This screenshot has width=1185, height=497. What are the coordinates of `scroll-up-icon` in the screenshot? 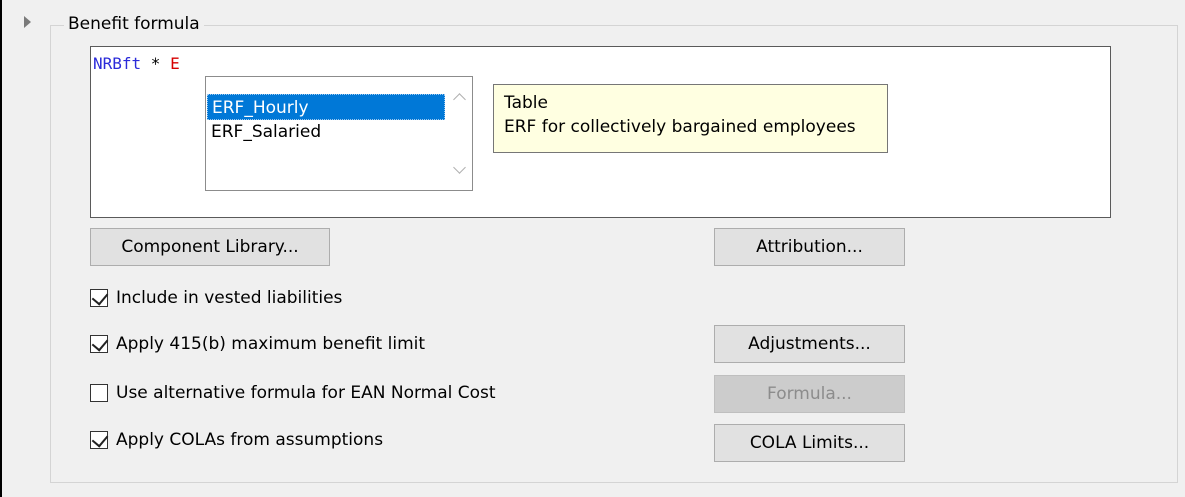 It's located at (459, 99).